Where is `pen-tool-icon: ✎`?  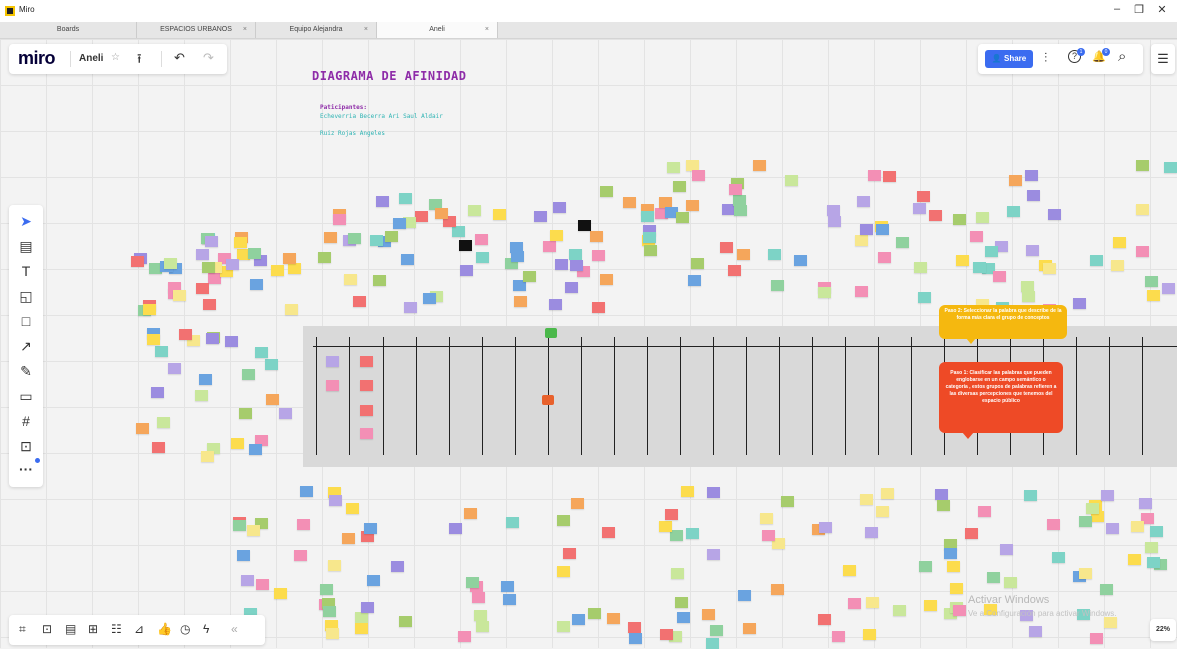
pen-tool-icon: ✎ is located at coordinates (26, 371).